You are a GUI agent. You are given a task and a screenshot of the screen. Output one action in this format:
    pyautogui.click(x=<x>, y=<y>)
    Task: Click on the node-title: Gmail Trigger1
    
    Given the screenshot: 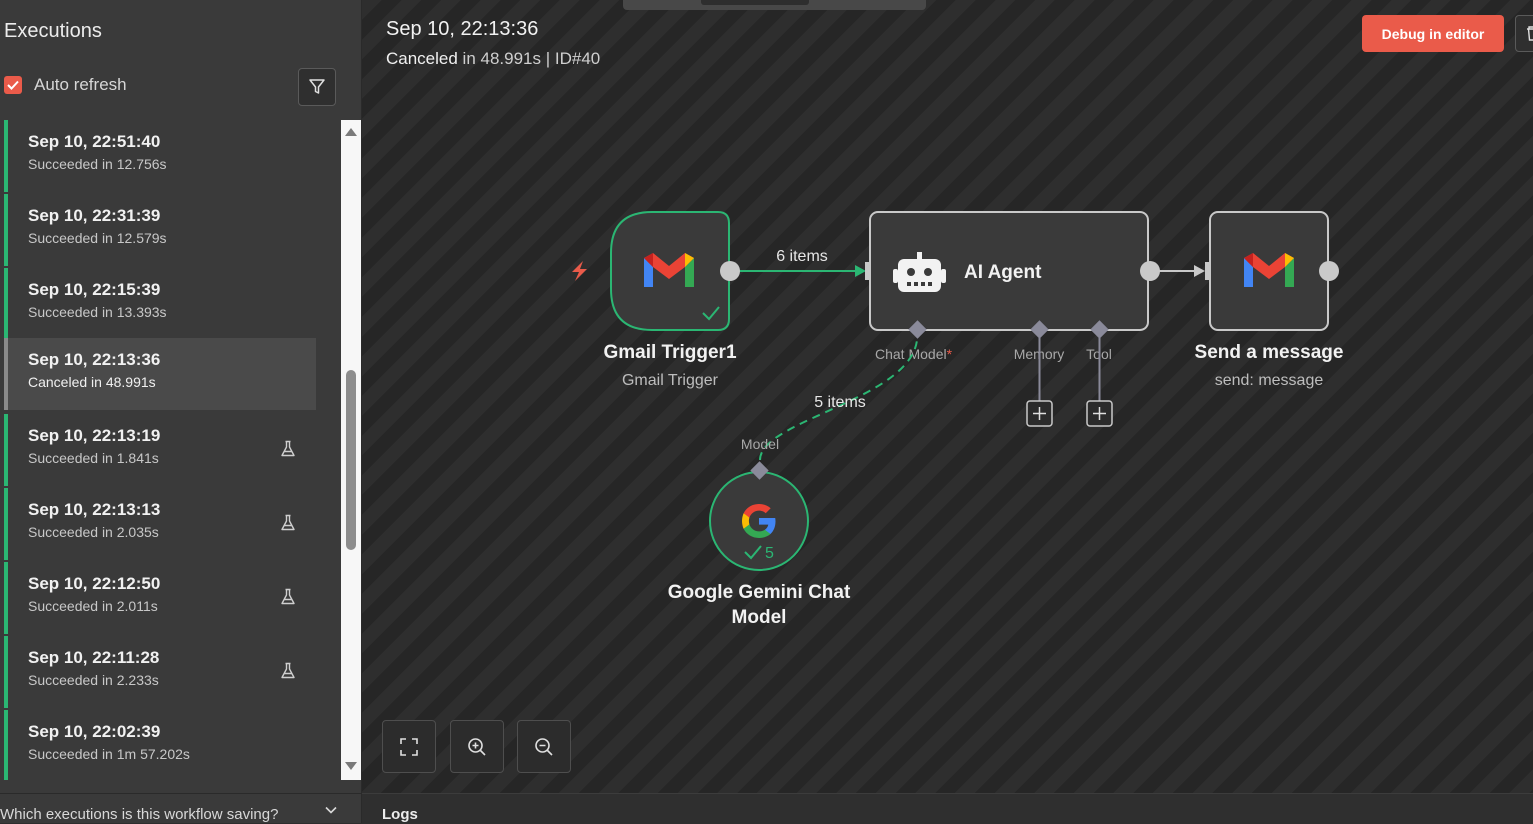 What is the action you would take?
    pyautogui.click(x=669, y=352)
    